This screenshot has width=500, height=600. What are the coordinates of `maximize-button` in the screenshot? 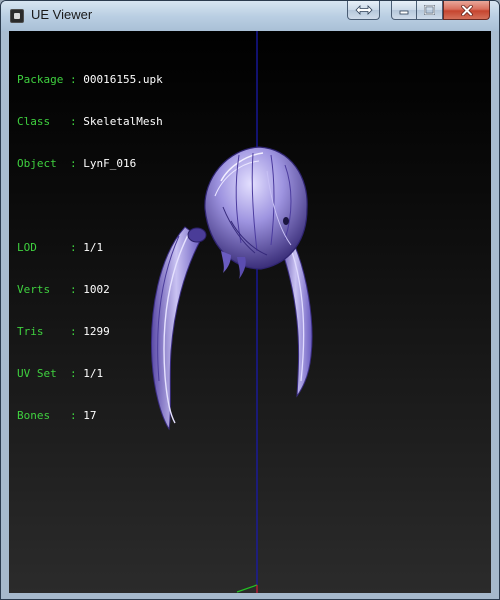 It's located at (430, 10).